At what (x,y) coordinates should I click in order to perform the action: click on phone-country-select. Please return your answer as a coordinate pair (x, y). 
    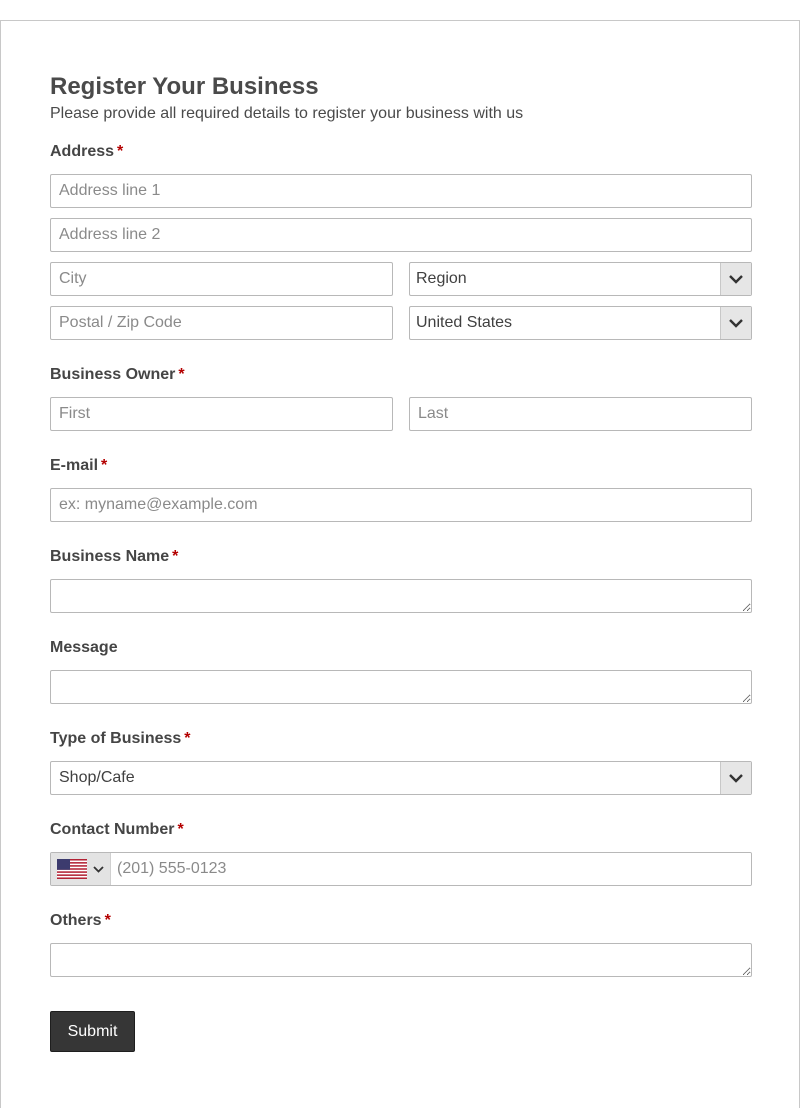
    Looking at the image, I should click on (81, 869).